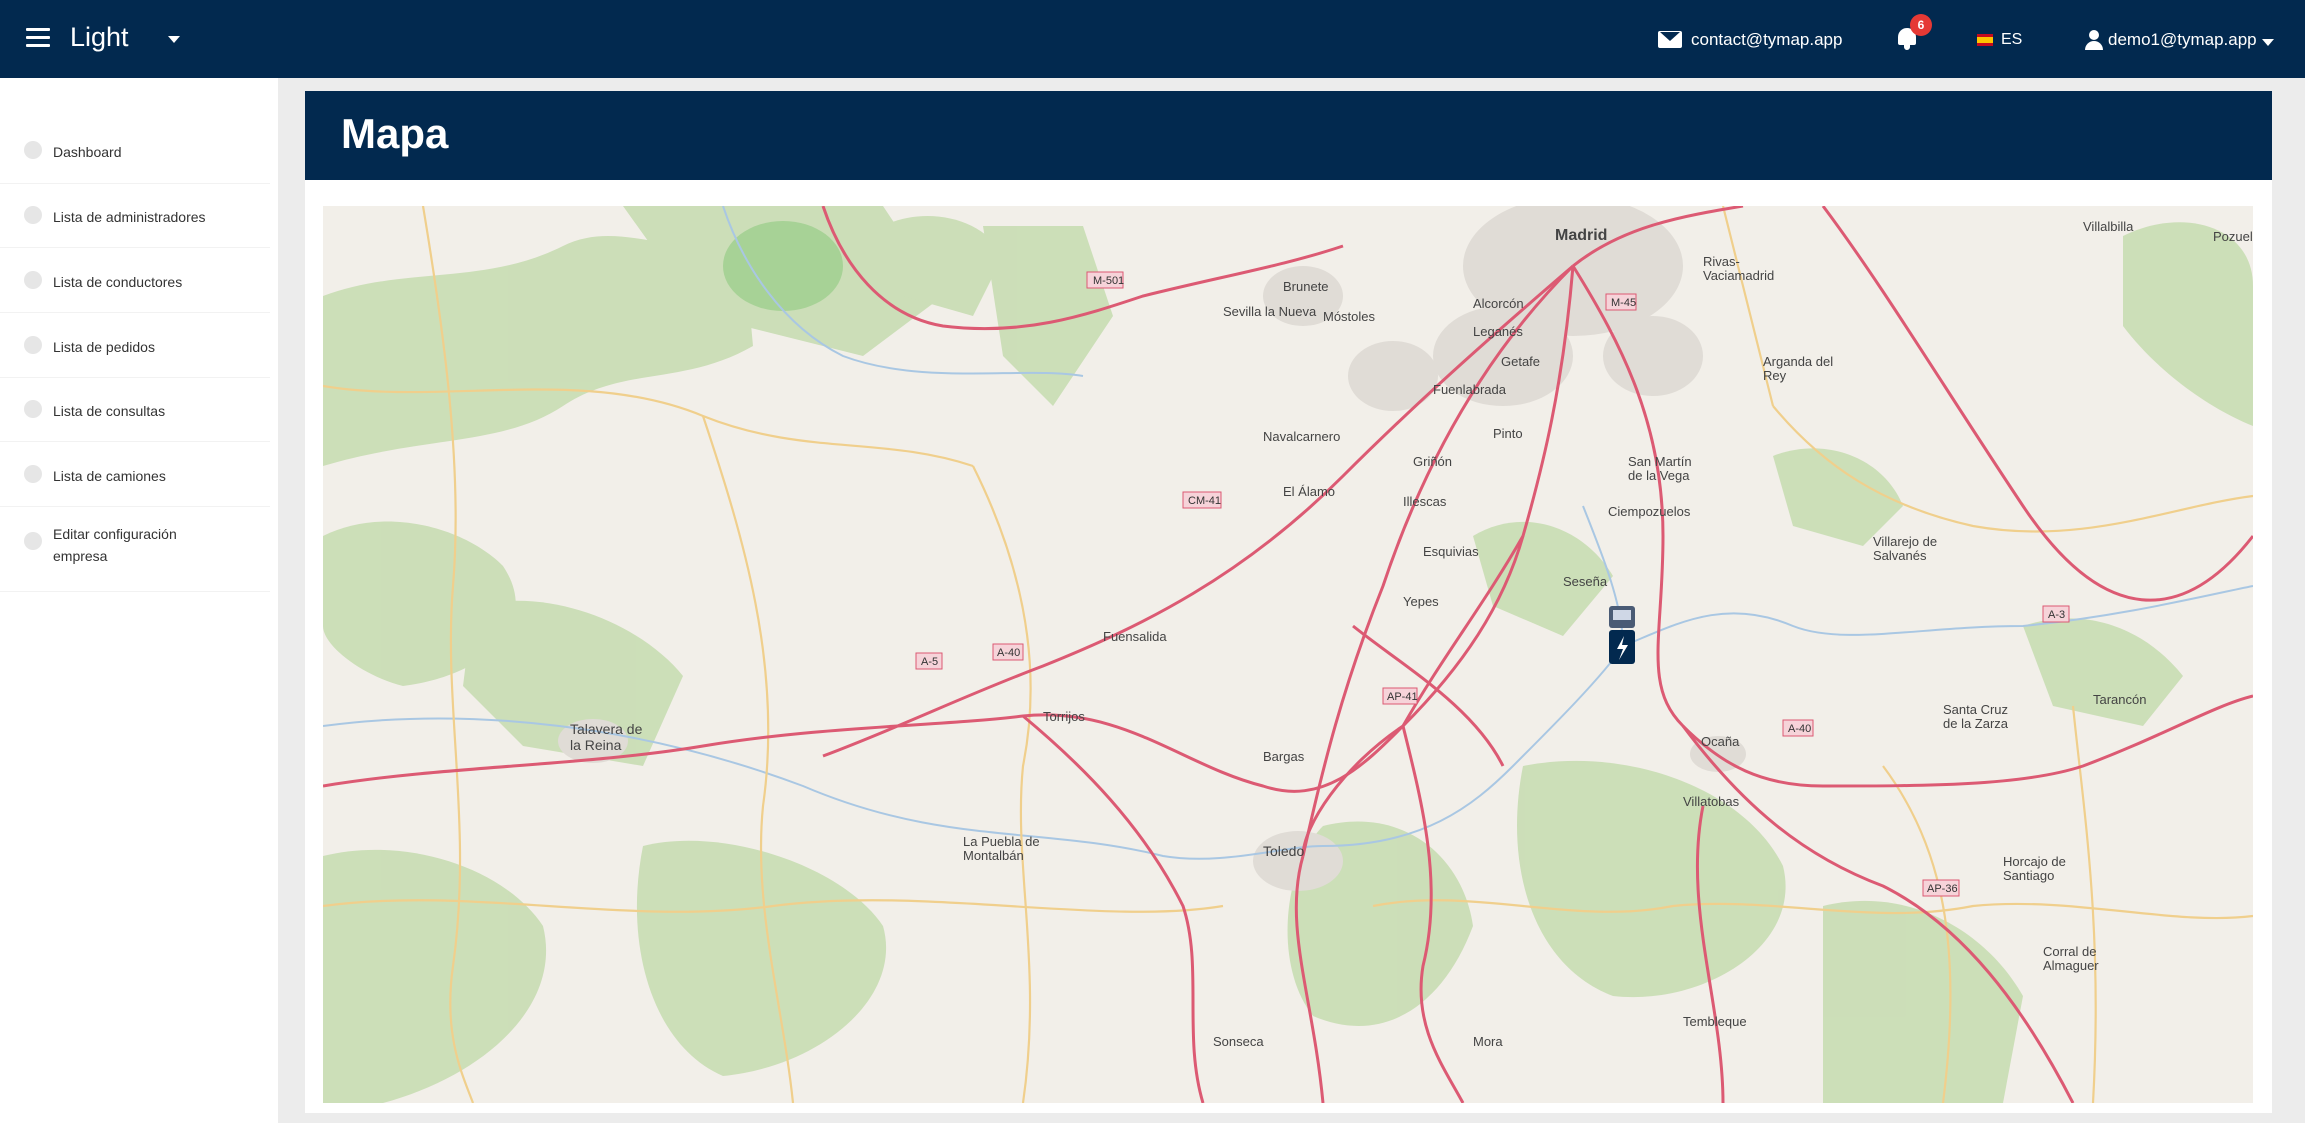 The image size is (2305, 1123). Describe the element at coordinates (33, 215) in the screenshot. I see `admins-icon` at that location.